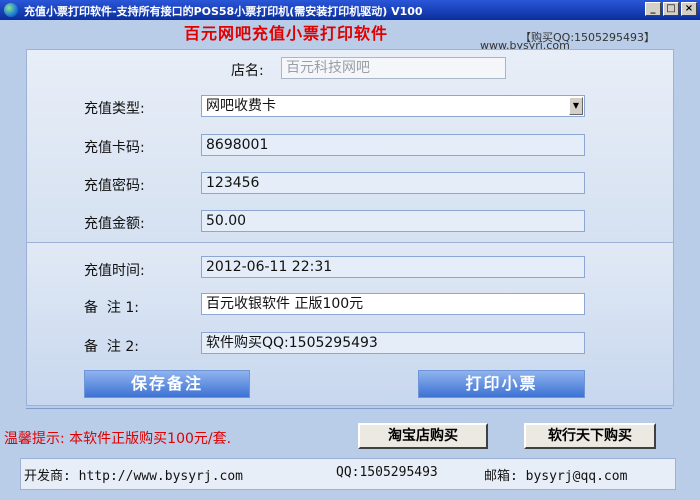  Describe the element at coordinates (393, 145) in the screenshot. I see `card-number-field: 8698001` at that location.